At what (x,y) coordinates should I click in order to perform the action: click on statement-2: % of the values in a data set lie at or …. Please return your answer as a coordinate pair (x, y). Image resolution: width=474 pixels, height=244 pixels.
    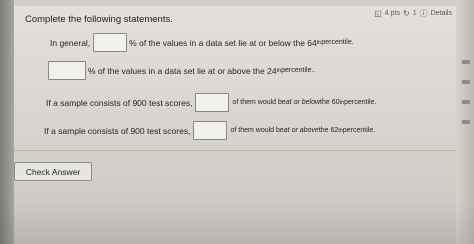
    Looking at the image, I should click on (180, 70).